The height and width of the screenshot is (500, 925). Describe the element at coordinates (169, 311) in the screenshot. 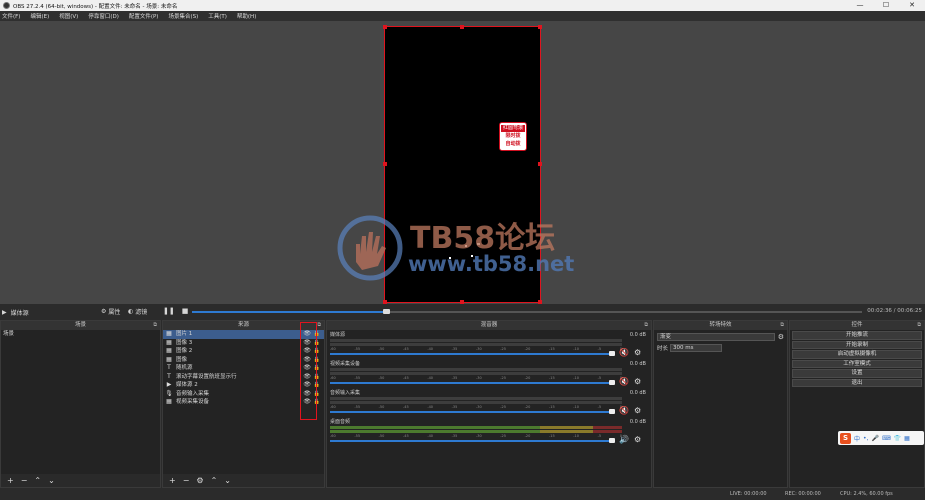

I see `pause-icon: ❚❚` at that location.